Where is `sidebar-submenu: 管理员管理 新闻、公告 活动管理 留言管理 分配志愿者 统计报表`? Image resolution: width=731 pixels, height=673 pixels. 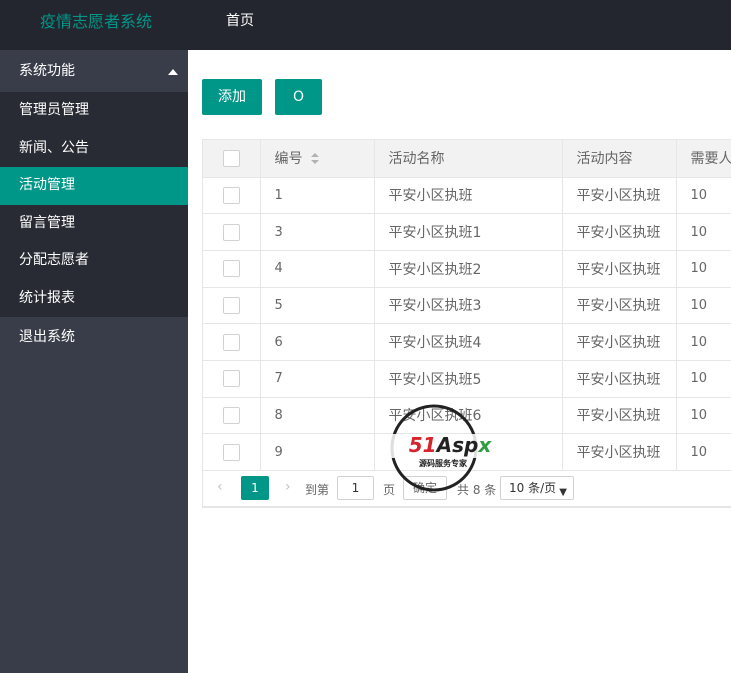 sidebar-submenu: 管理员管理 新闻、公告 活动管理 留言管理 分配志愿者 统计报表 is located at coordinates (94, 204).